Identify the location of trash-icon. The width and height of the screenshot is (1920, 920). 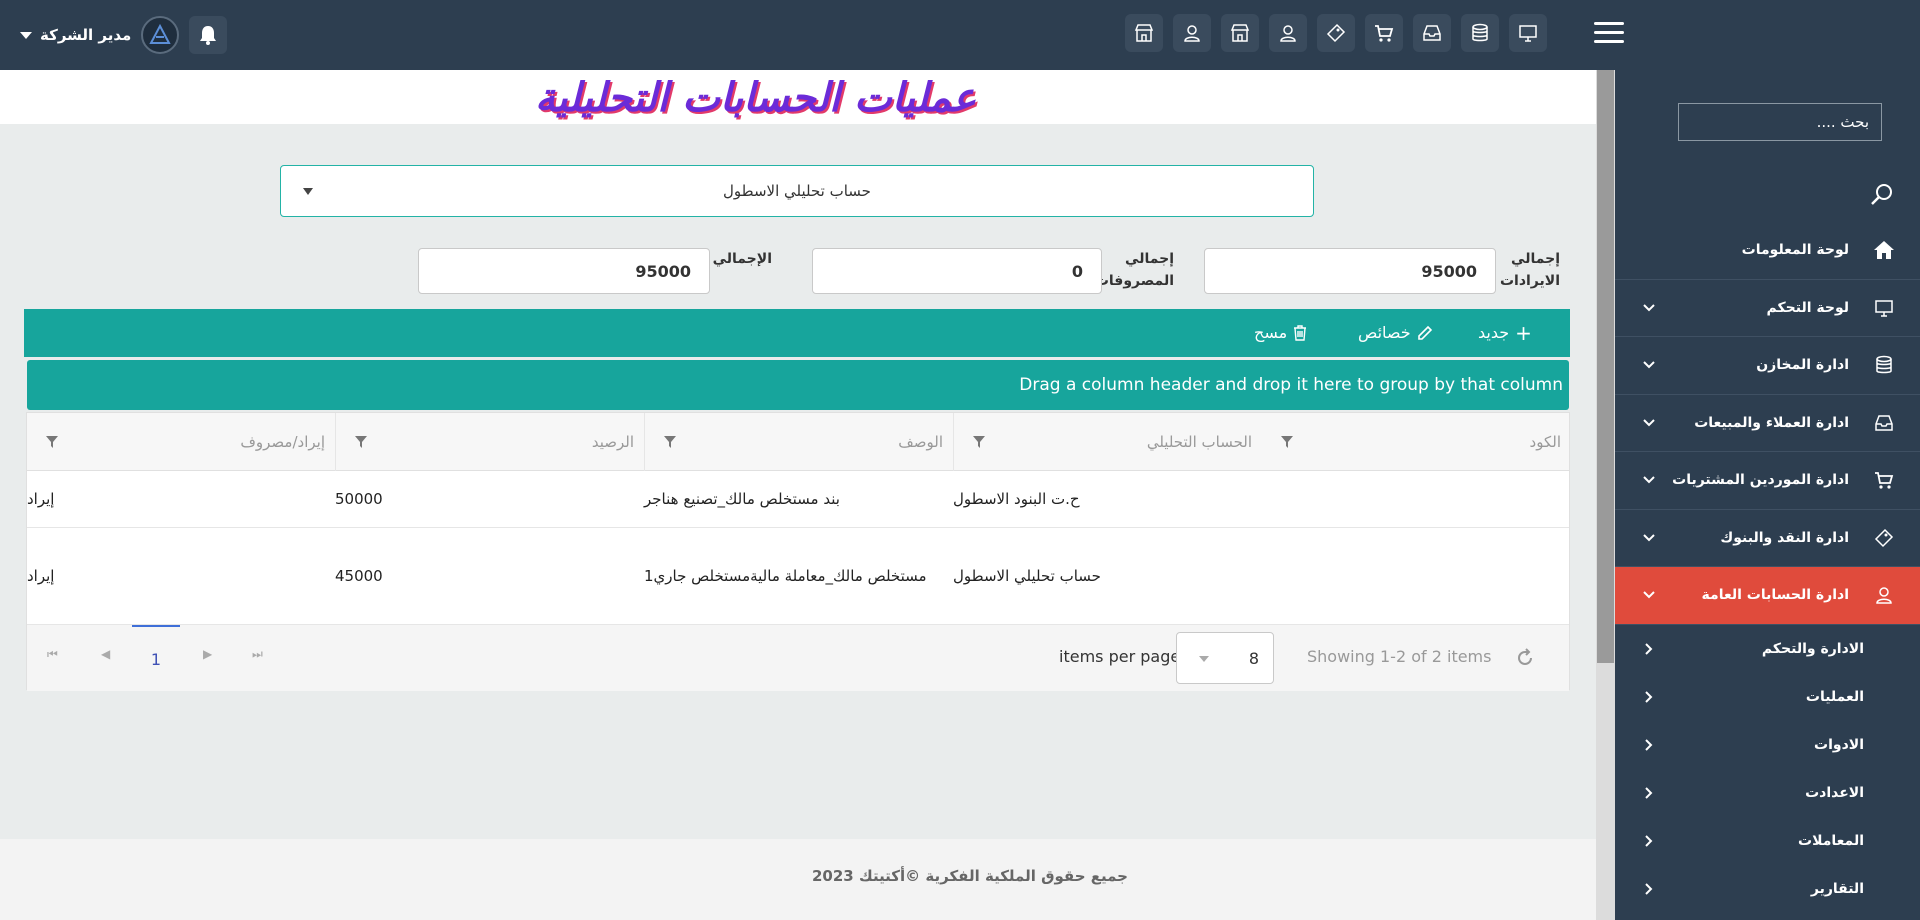
(1300, 332).